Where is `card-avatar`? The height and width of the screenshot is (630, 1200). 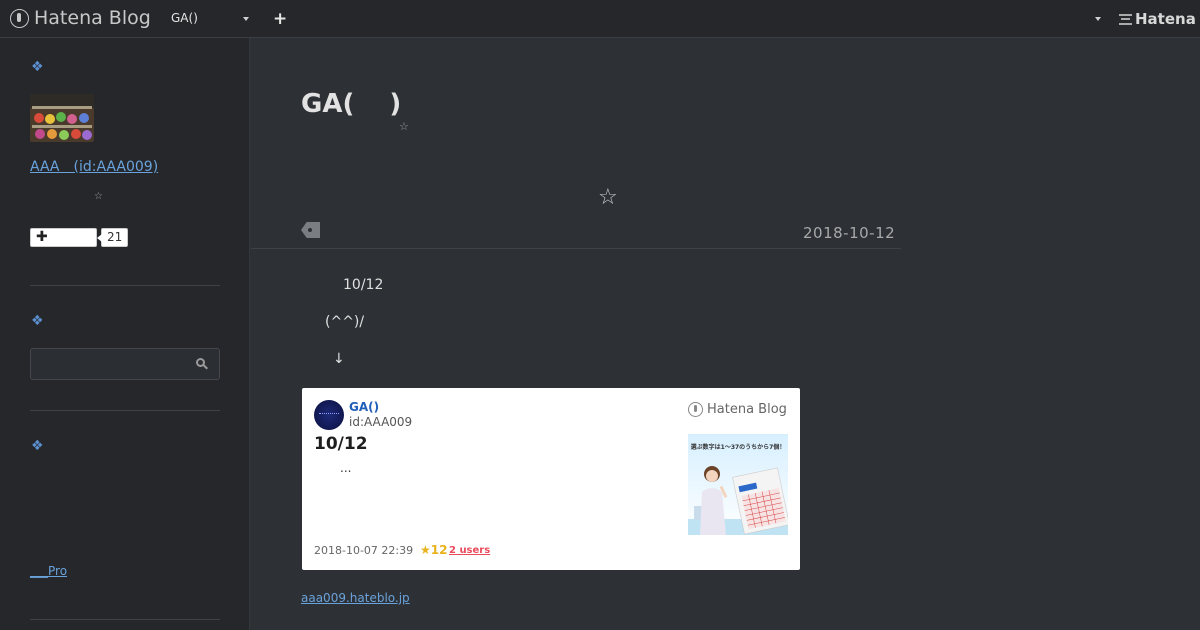
card-avatar is located at coordinates (329, 415).